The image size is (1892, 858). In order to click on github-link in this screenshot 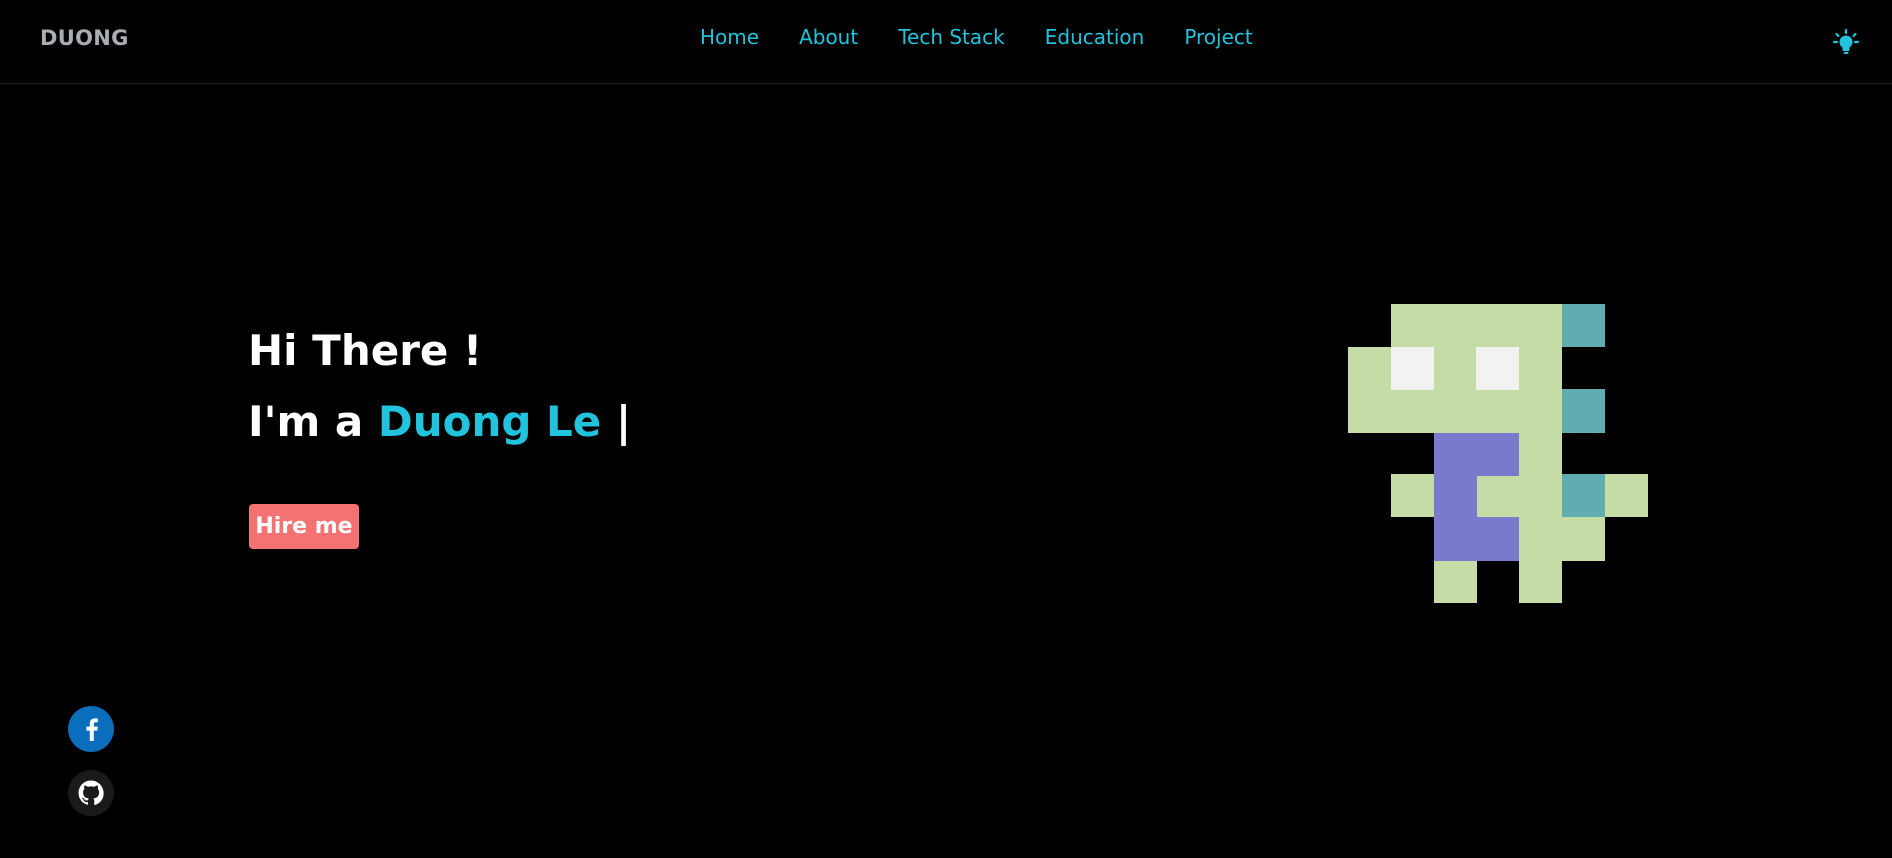, I will do `click(91, 793)`.